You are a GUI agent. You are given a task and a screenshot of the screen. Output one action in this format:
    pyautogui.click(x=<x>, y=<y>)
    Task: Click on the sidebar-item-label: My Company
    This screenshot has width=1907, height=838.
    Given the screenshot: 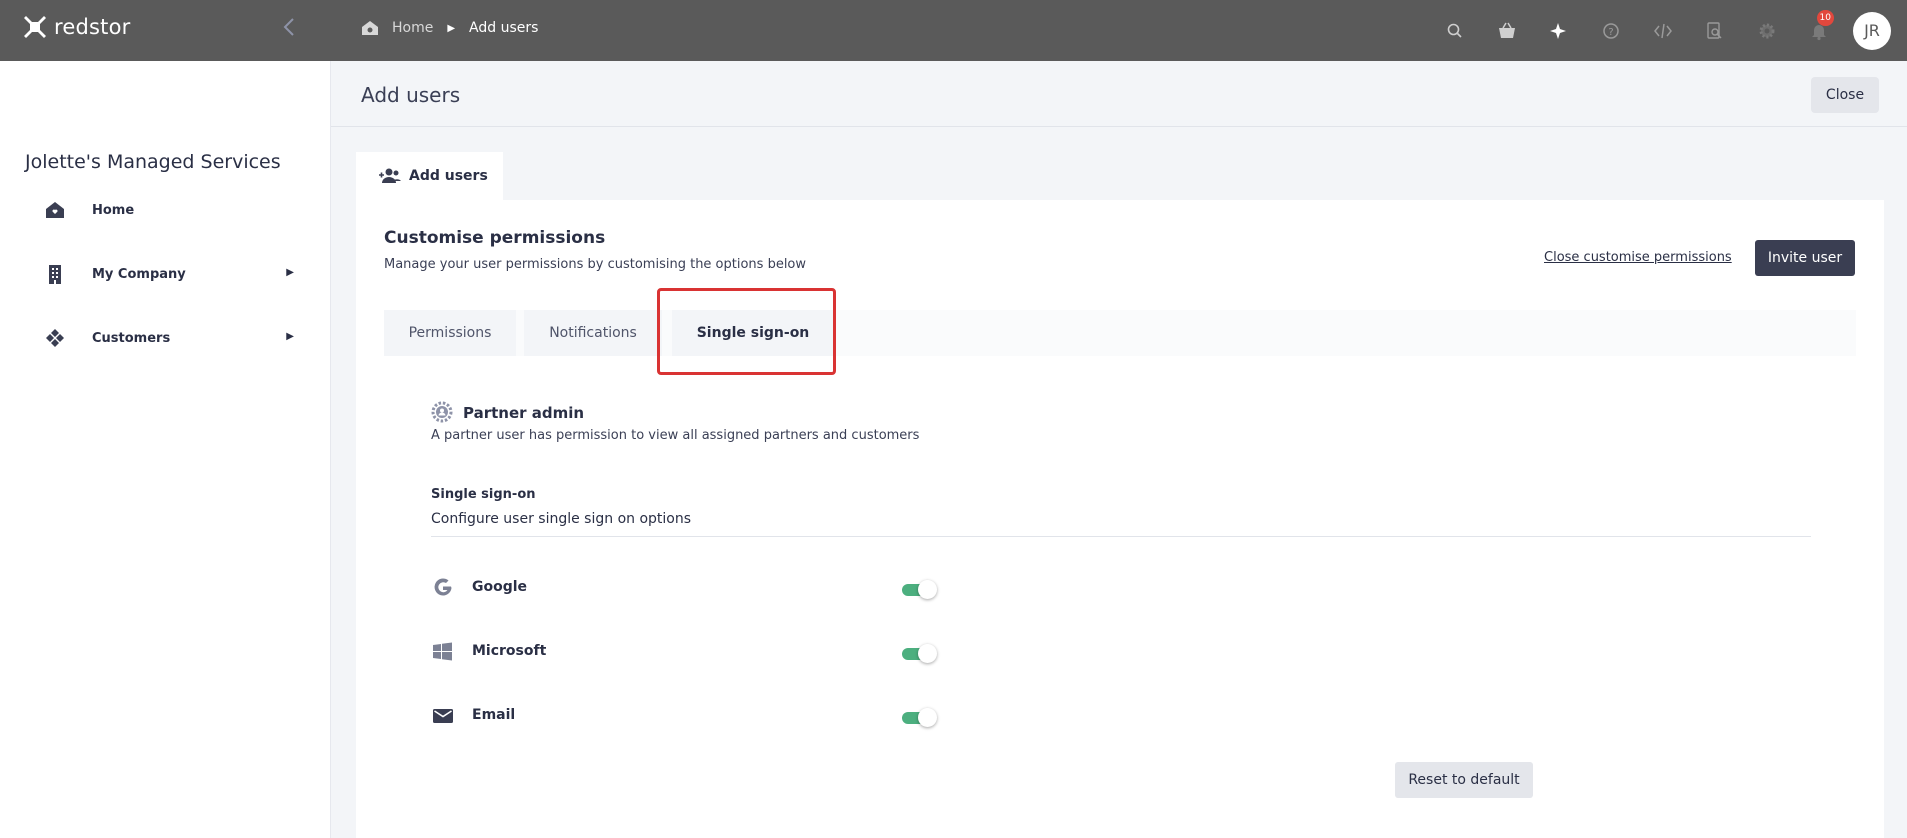 What is the action you would take?
    pyautogui.click(x=139, y=274)
    